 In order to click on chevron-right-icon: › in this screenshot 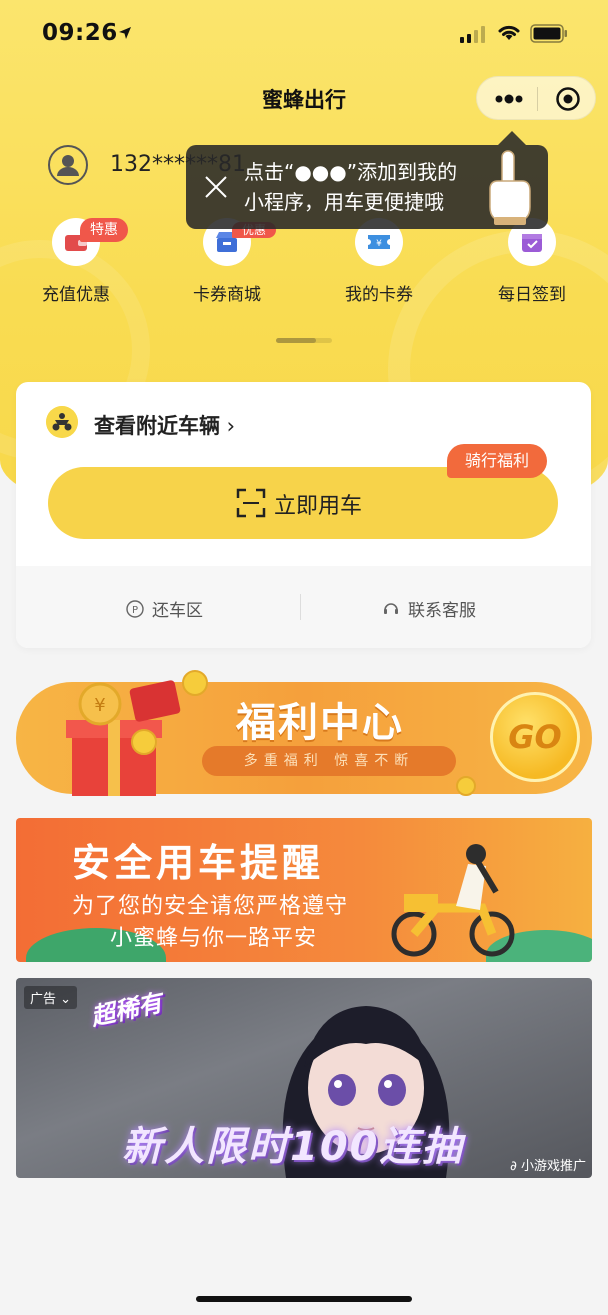, I will do `click(228, 426)`.